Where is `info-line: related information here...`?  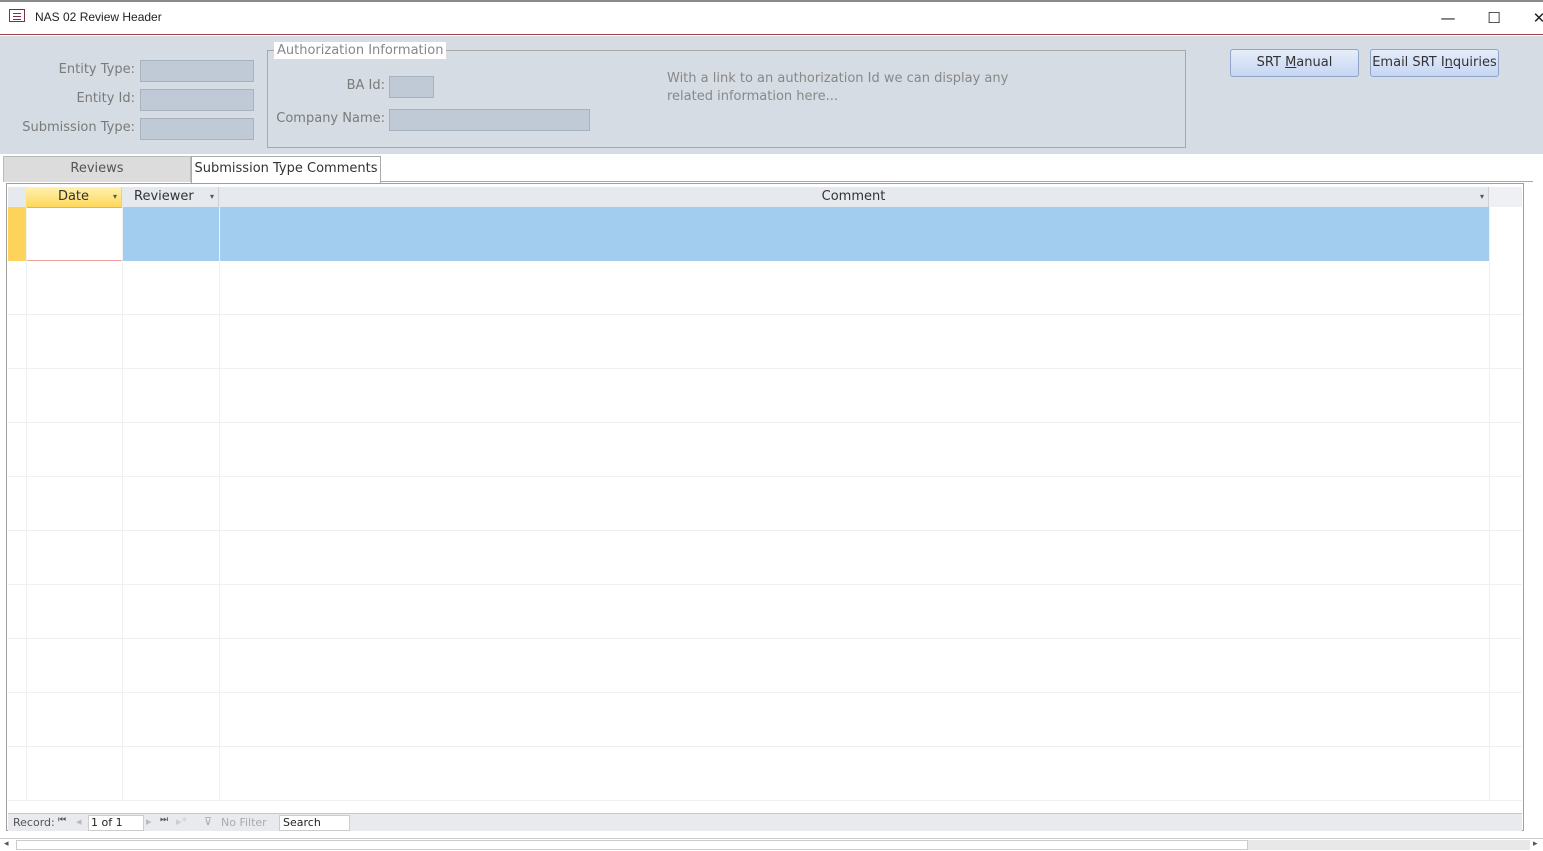
info-line: related information here... is located at coordinates (752, 96).